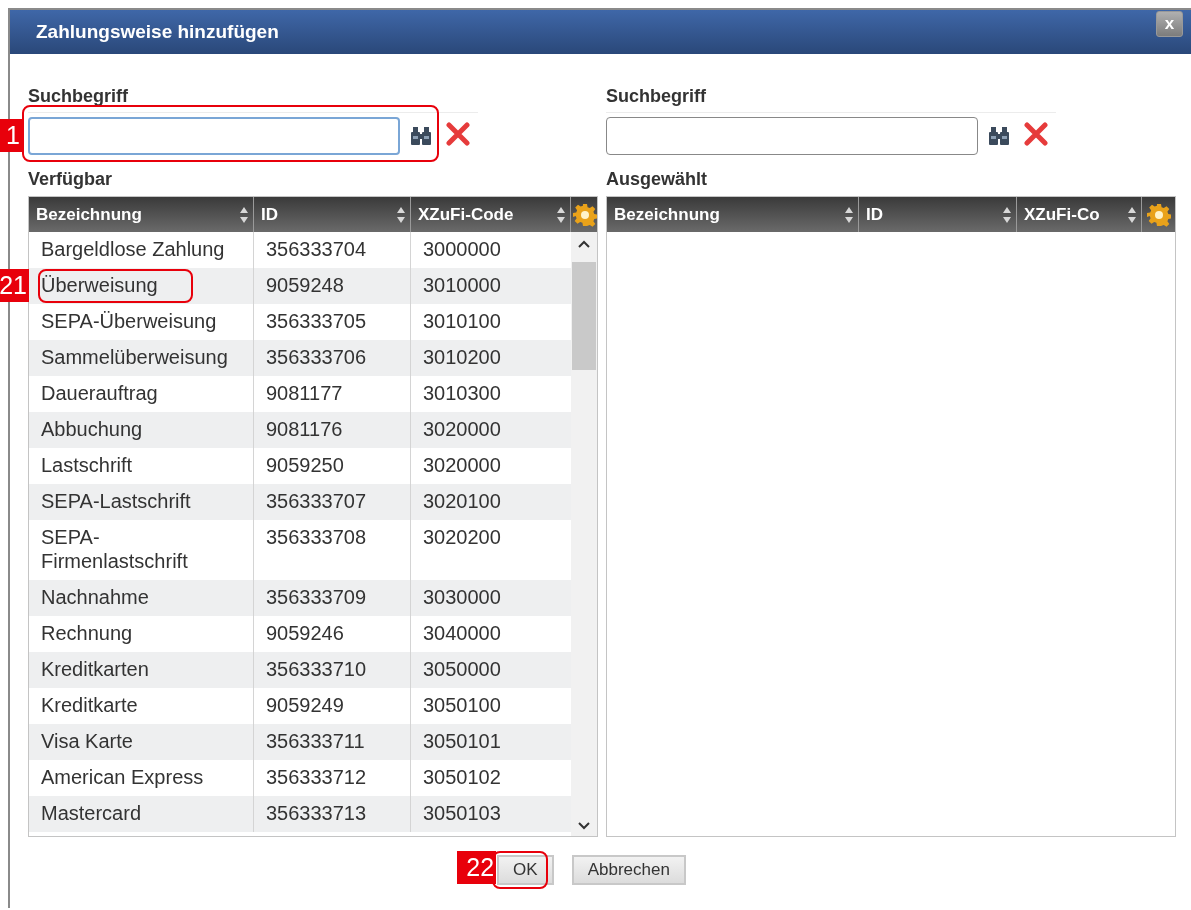 This screenshot has width=1191, height=910. Describe the element at coordinates (332, 430) in the screenshot. I see `table-cell: 9081176` at that location.